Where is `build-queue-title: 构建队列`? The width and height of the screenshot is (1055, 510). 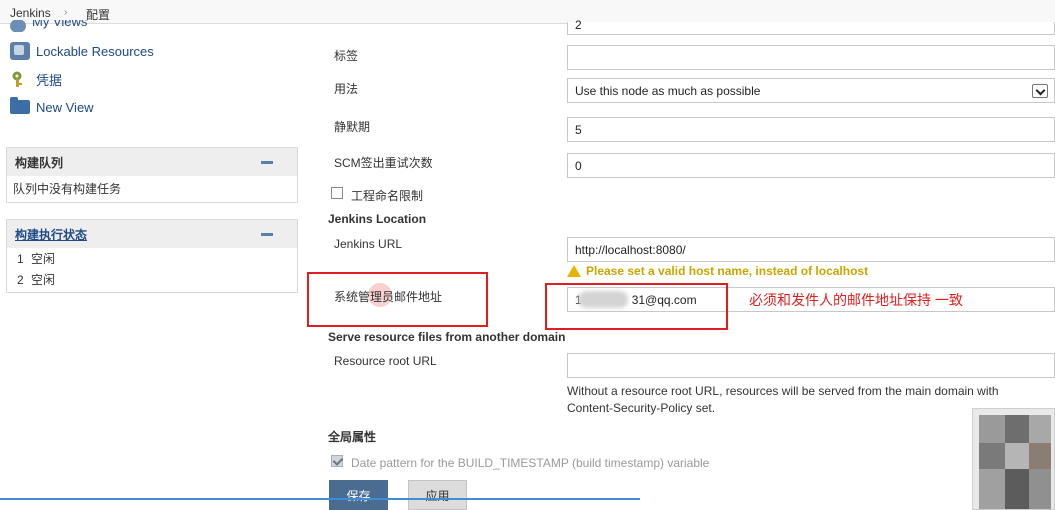
build-queue-title: 构建队列 is located at coordinates (39, 162).